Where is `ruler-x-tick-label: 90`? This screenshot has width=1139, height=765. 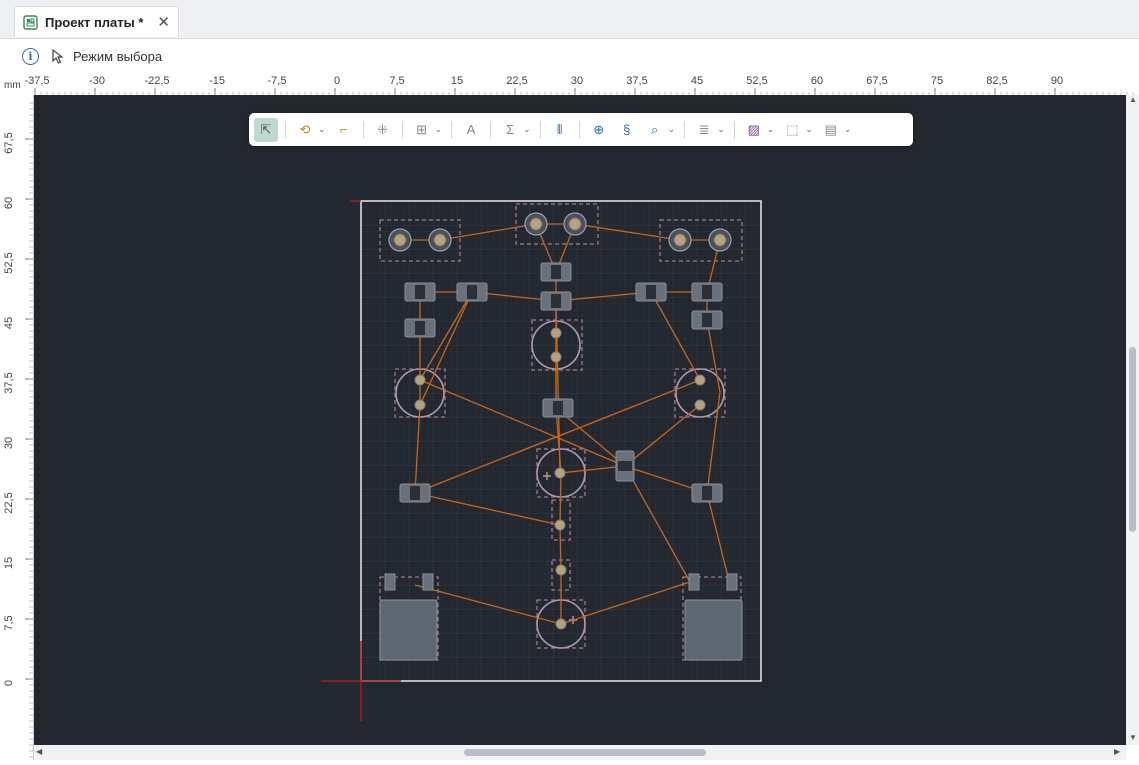
ruler-x-tick-label: 90 is located at coordinates (1057, 81).